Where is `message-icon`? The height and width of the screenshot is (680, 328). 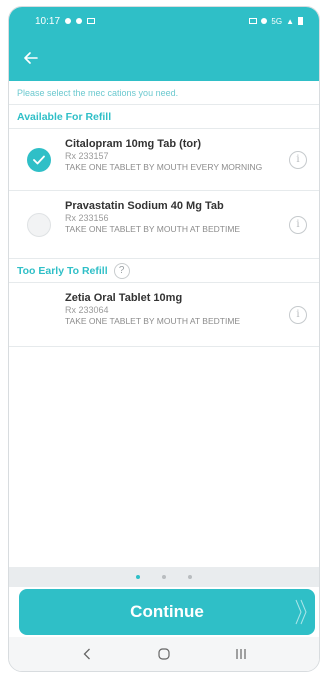
message-icon is located at coordinates (91, 21).